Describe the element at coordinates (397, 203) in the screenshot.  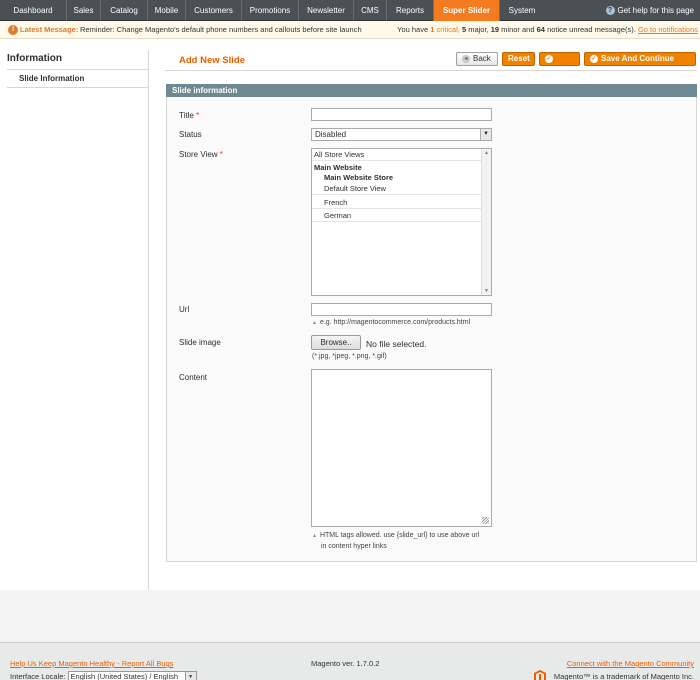
I see `store-option-french: French` at that location.